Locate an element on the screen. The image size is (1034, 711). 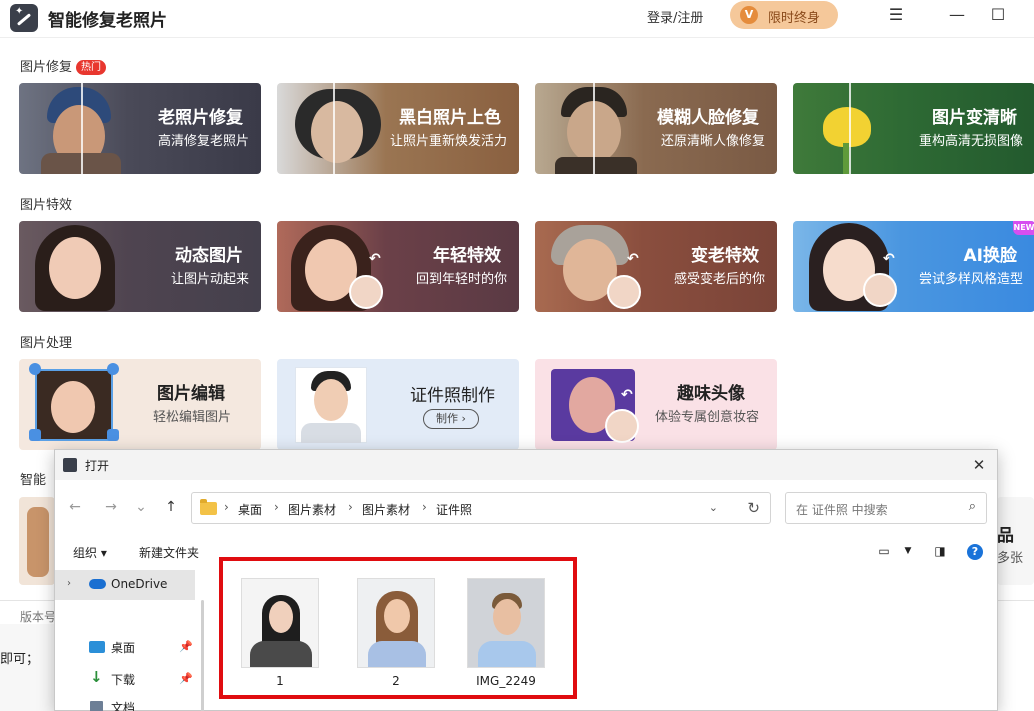
nav-item-desktop: 桌面 📌 is located at coordinates (125, 647).